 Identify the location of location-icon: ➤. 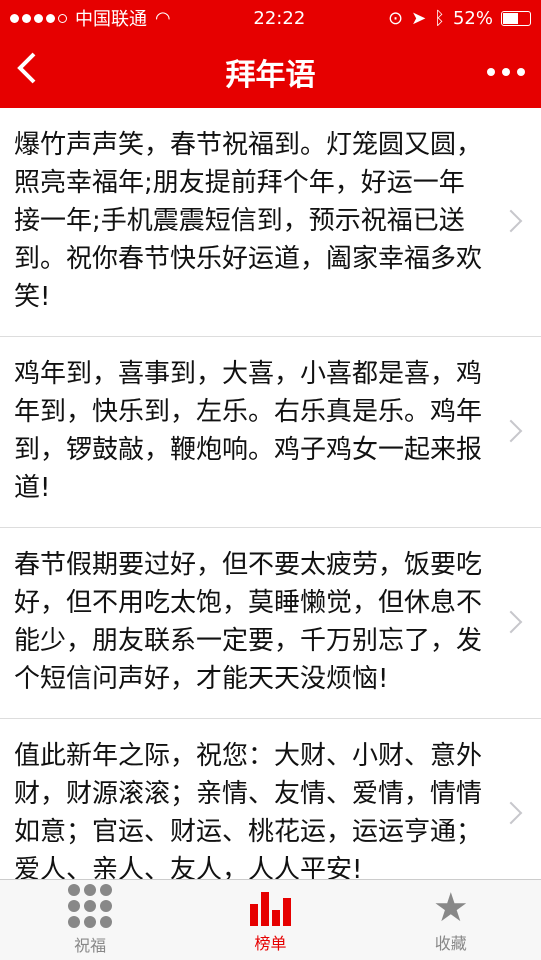
(419, 18).